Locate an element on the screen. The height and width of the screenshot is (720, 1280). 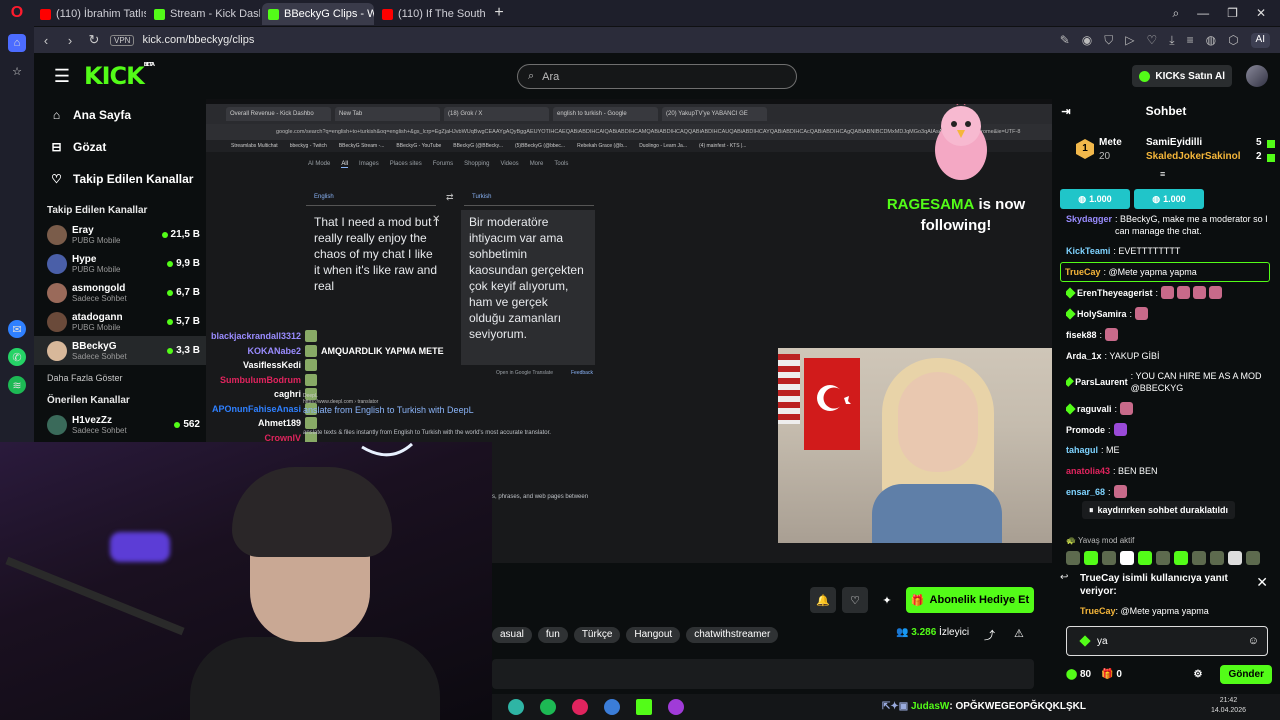
heart-icon: ♡ is located at coordinates (1151, 40).